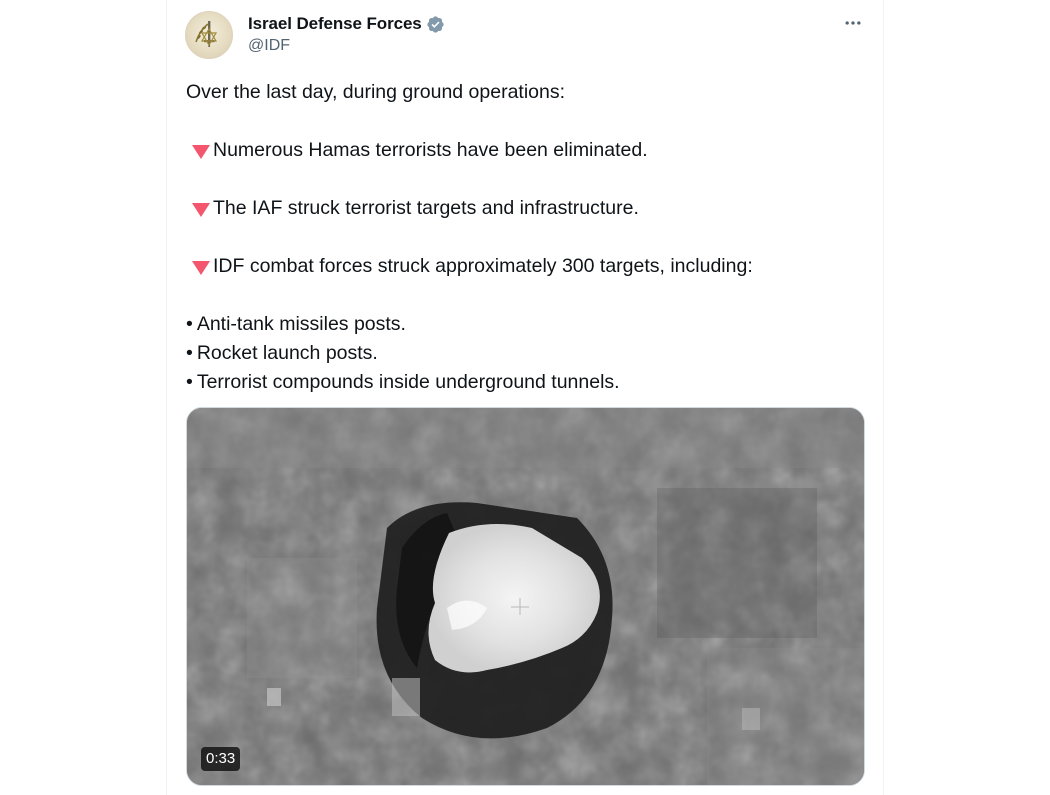 This screenshot has height=795, width=1050. Describe the element at coordinates (526, 353) in the screenshot. I see `tweet-bullet: • Rocket launch posts.` at that location.